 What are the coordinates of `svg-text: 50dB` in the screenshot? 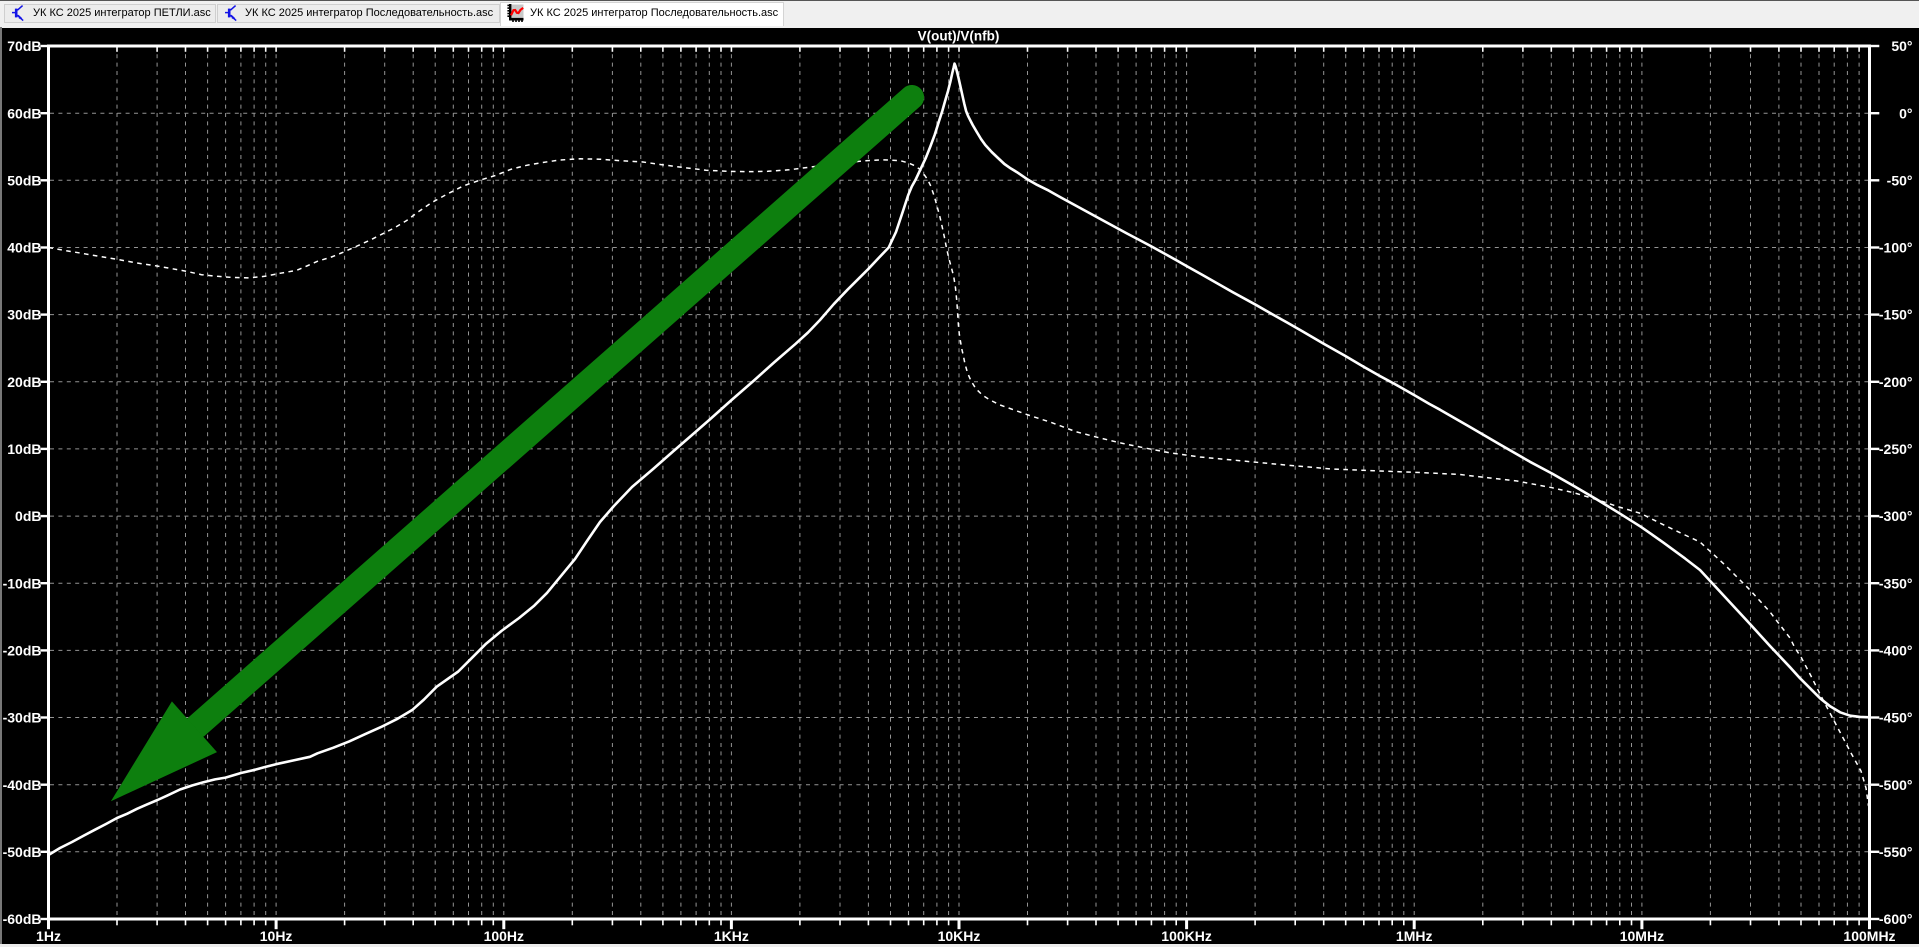 It's located at (24, 180).